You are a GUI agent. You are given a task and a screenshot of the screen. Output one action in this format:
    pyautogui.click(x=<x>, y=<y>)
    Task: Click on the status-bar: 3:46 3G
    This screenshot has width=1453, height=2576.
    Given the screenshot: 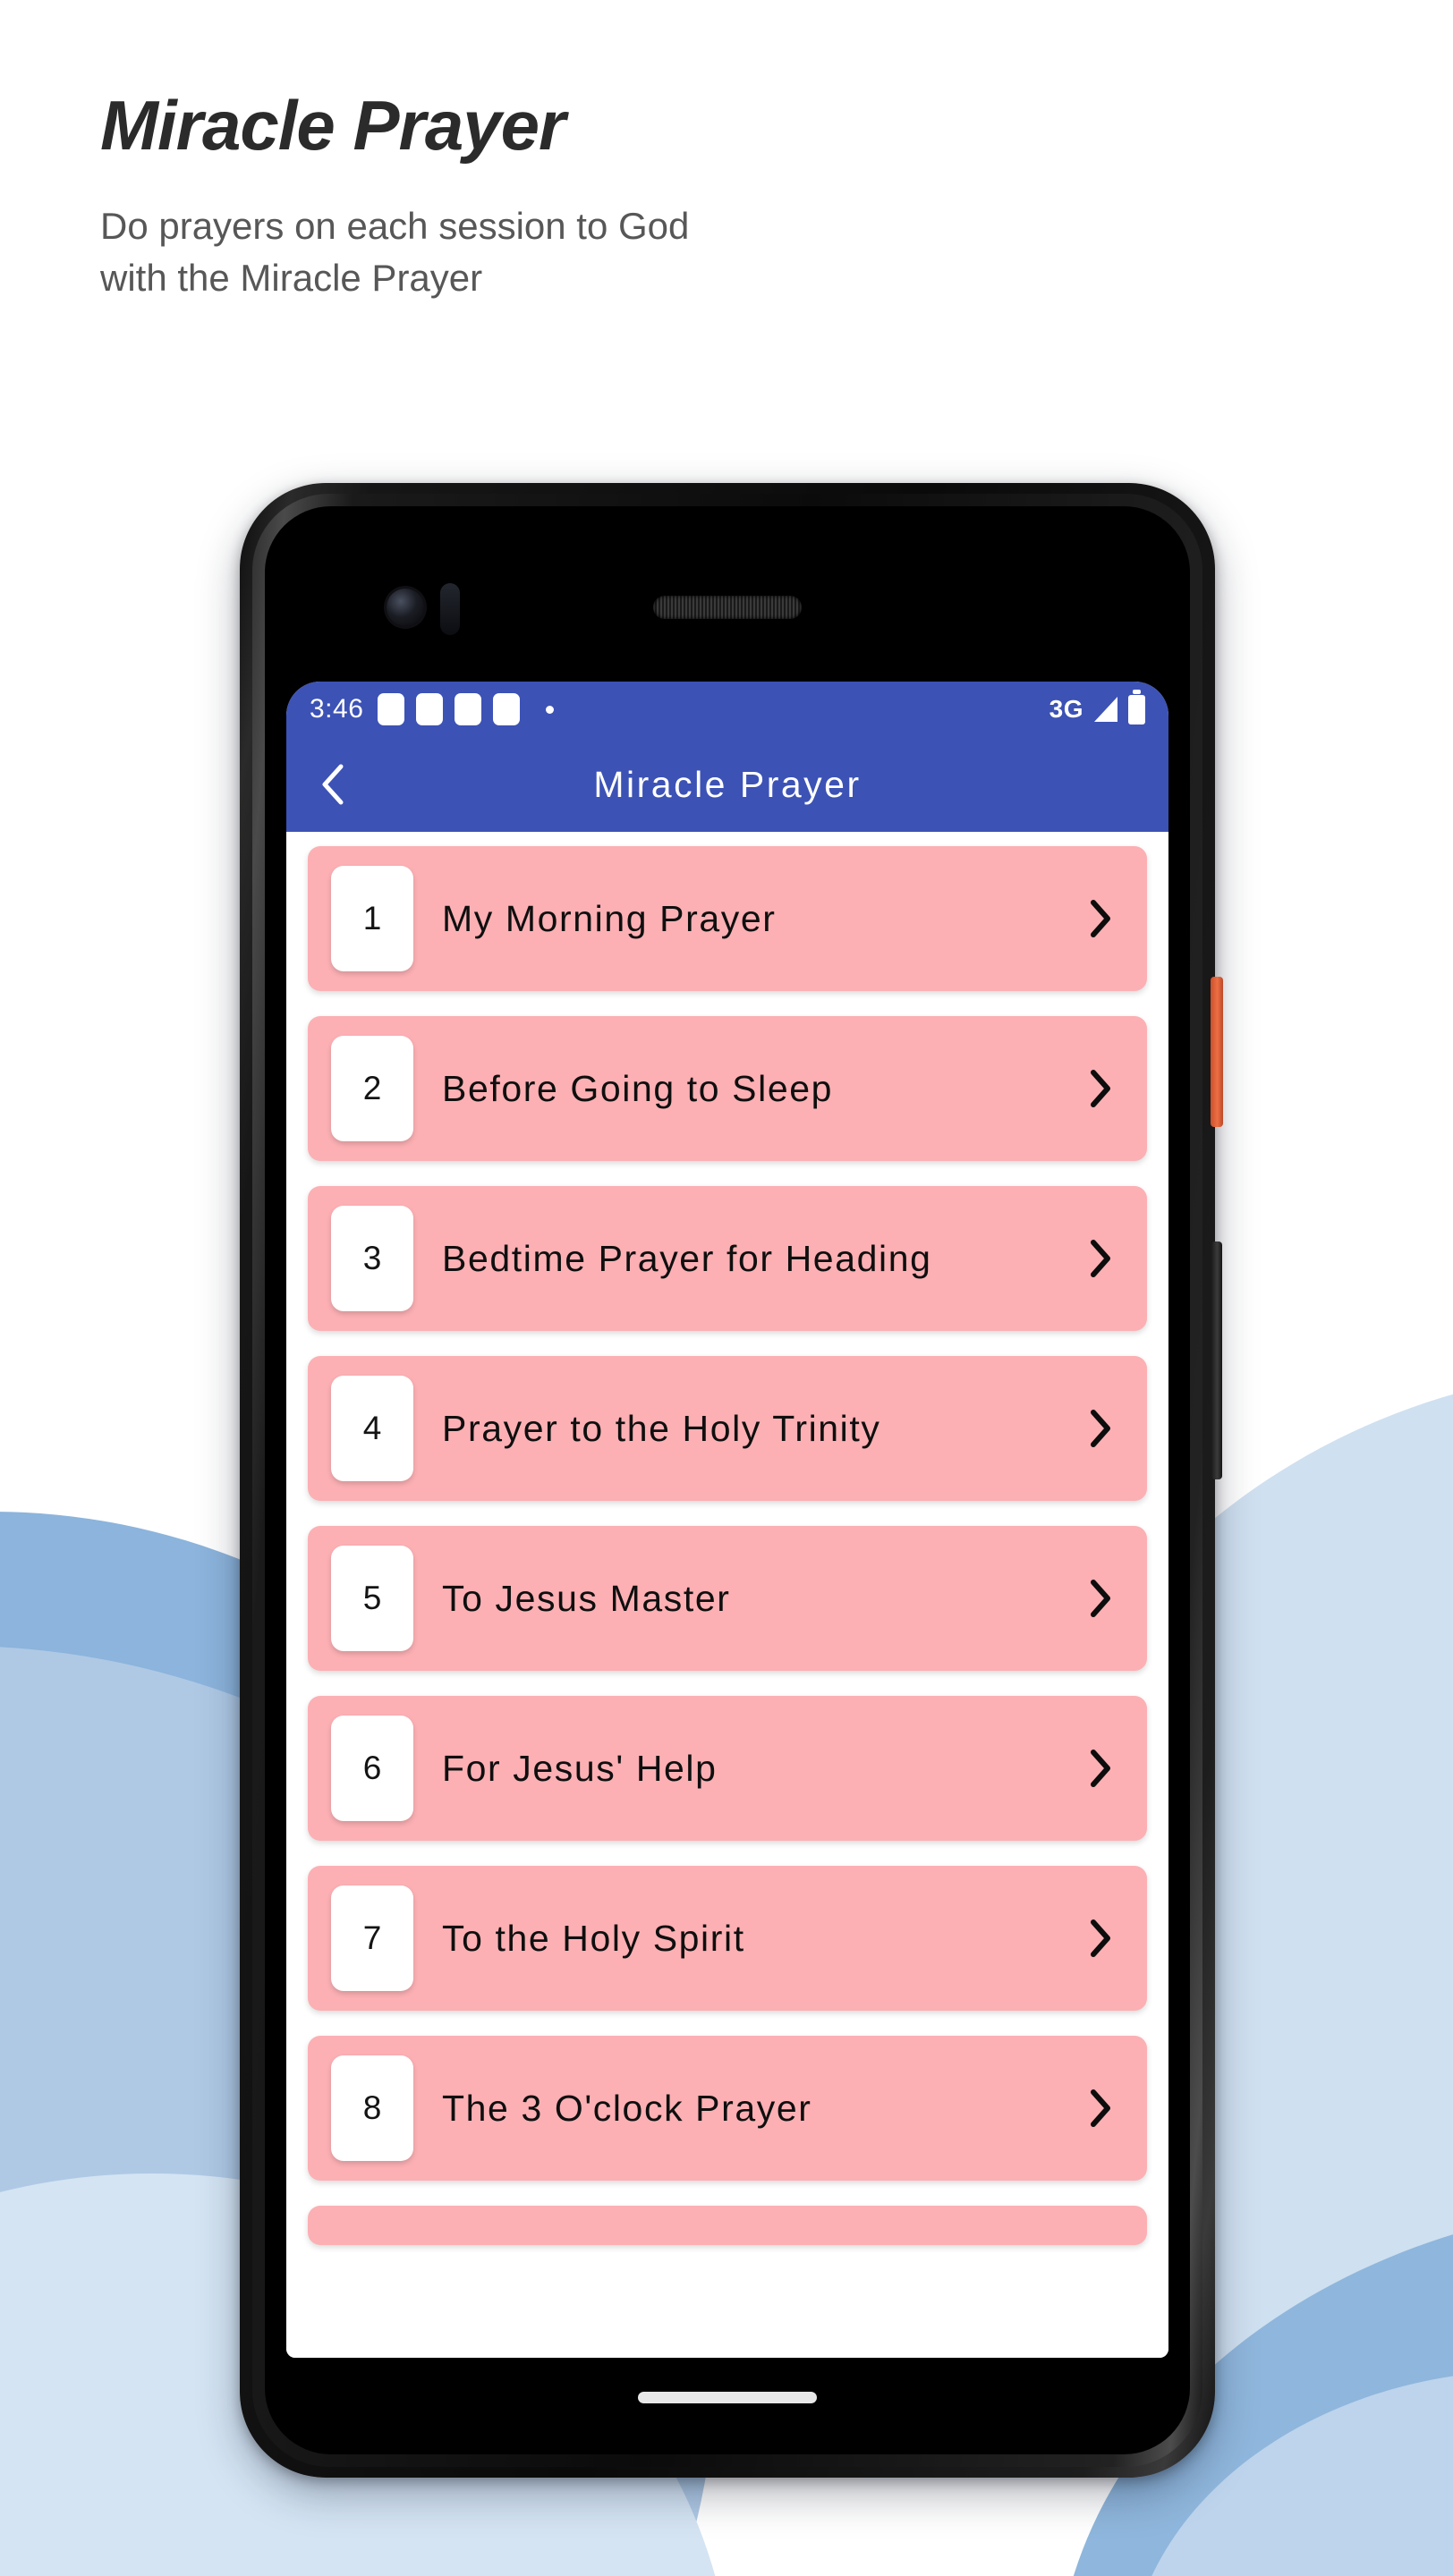 What is the action you would take?
    pyautogui.click(x=727, y=709)
    